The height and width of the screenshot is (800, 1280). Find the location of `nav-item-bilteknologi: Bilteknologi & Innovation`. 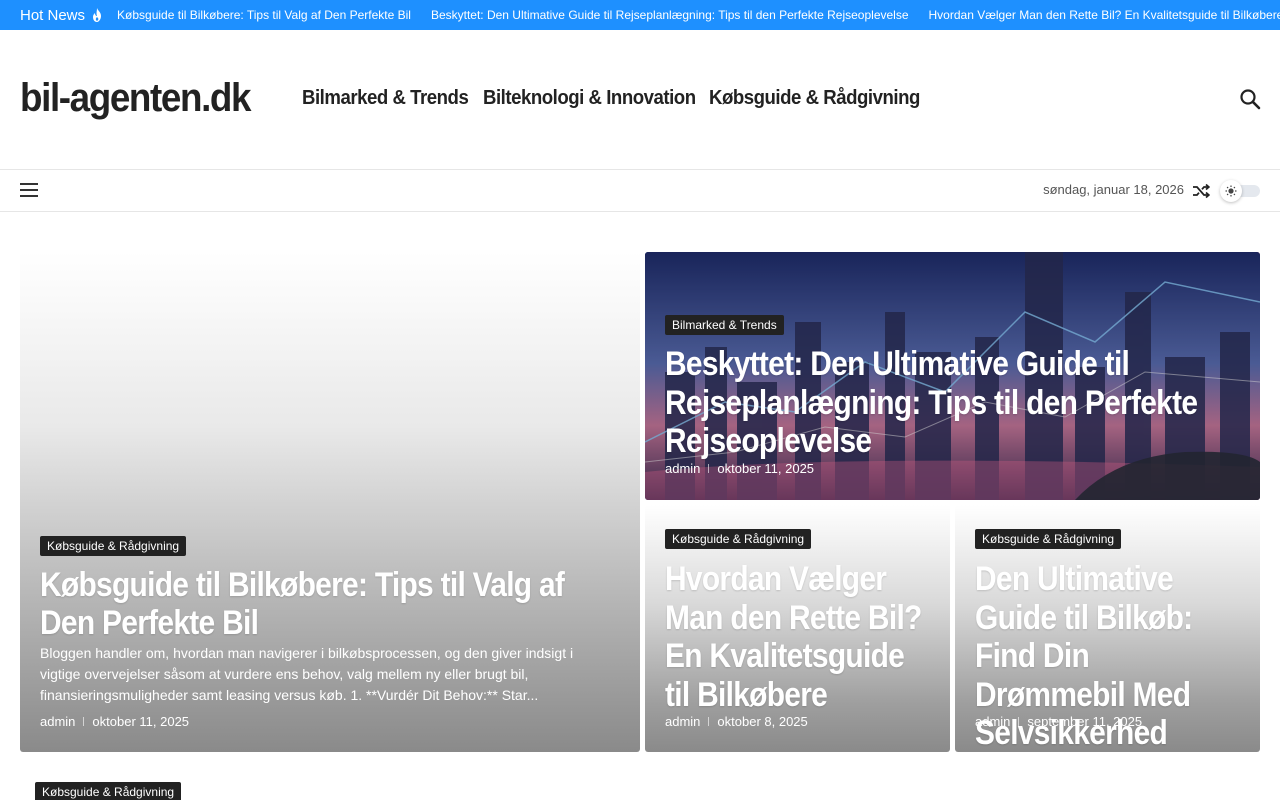

nav-item-bilteknologi: Bilteknologi & Innovation is located at coordinates (589, 98).